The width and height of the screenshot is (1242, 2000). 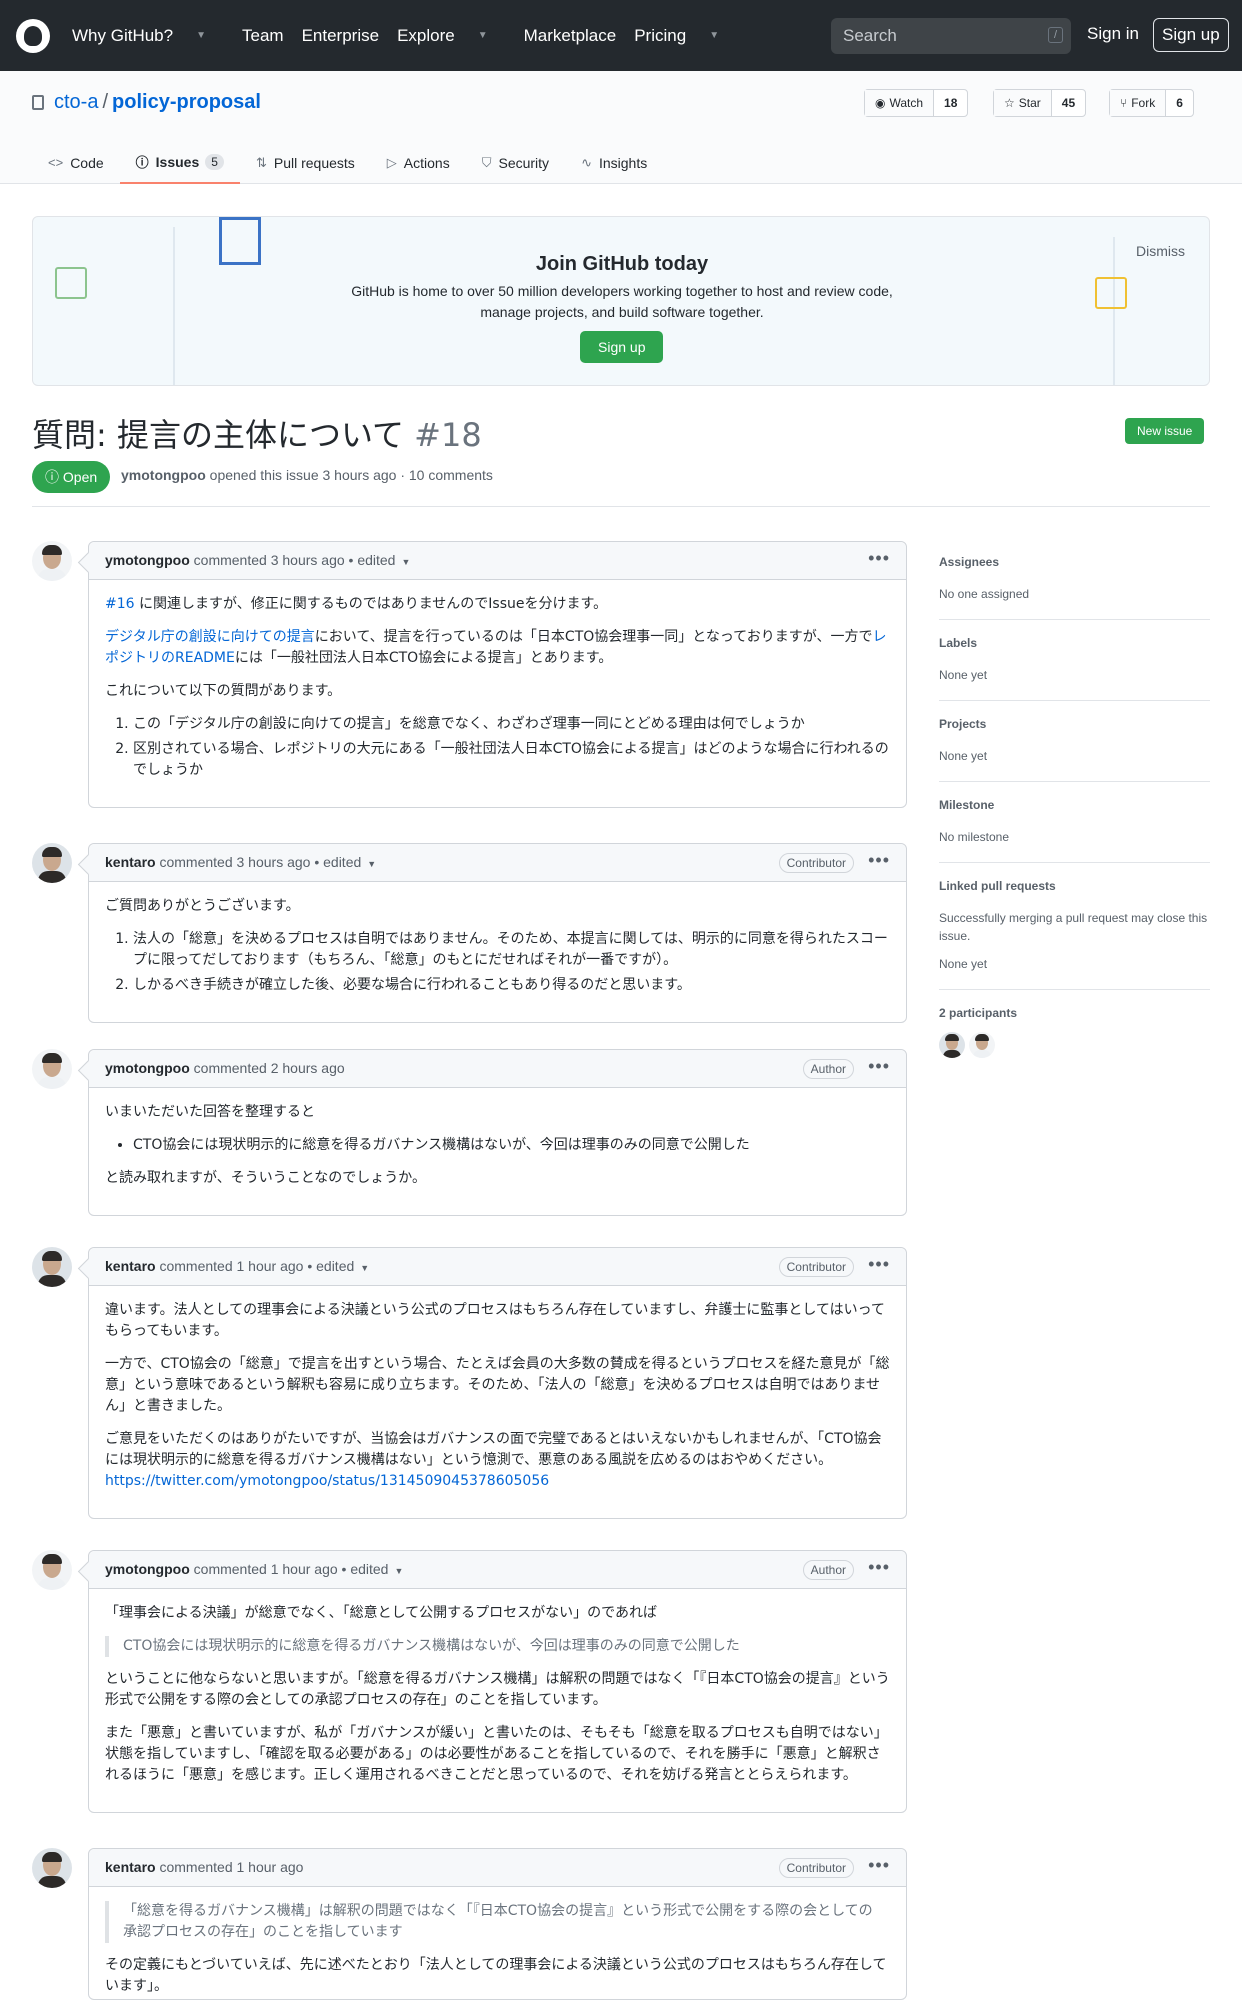 I want to click on new-issue-button: New issue, so click(x=1165, y=431).